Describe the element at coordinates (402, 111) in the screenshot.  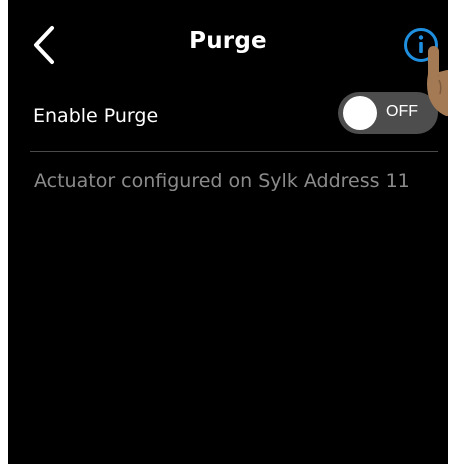
I see `toggle-state-text: OFF` at that location.